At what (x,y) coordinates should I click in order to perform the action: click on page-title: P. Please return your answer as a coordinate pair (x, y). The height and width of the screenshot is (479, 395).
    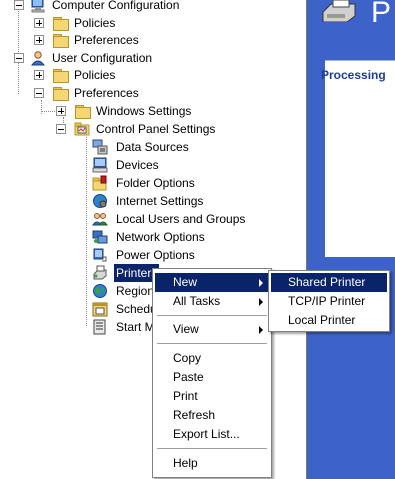
    Looking at the image, I should click on (381, 14).